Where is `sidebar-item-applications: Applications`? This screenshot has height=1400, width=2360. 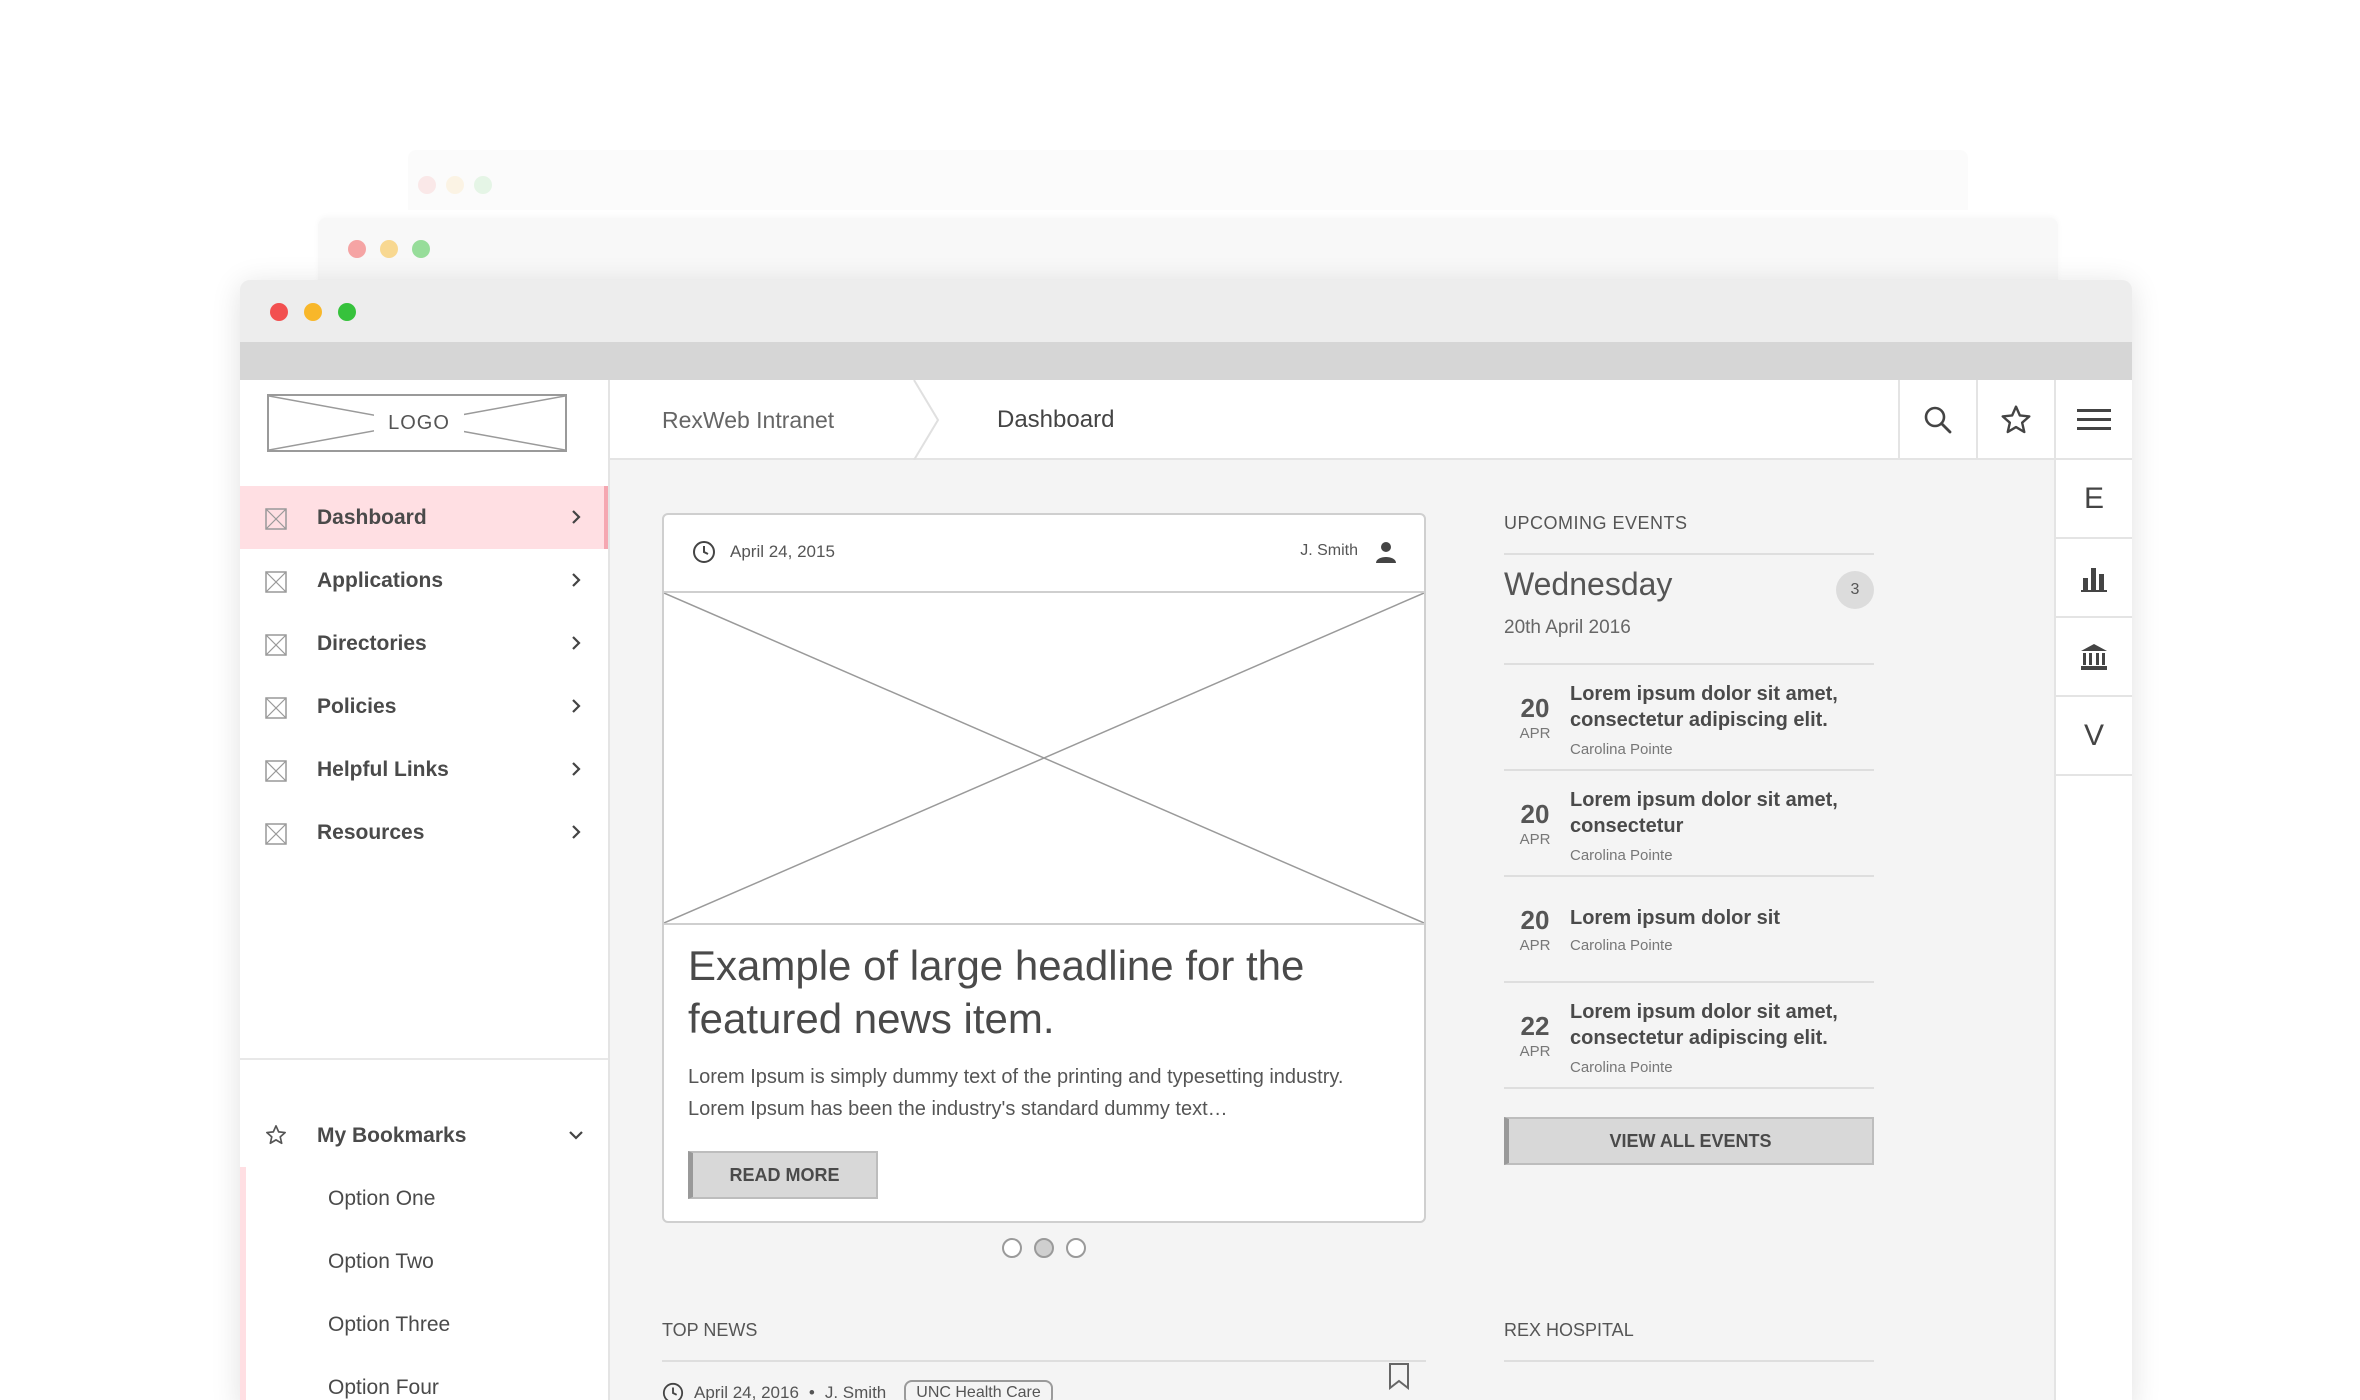
sidebar-item-applications: Applications is located at coordinates (424, 580).